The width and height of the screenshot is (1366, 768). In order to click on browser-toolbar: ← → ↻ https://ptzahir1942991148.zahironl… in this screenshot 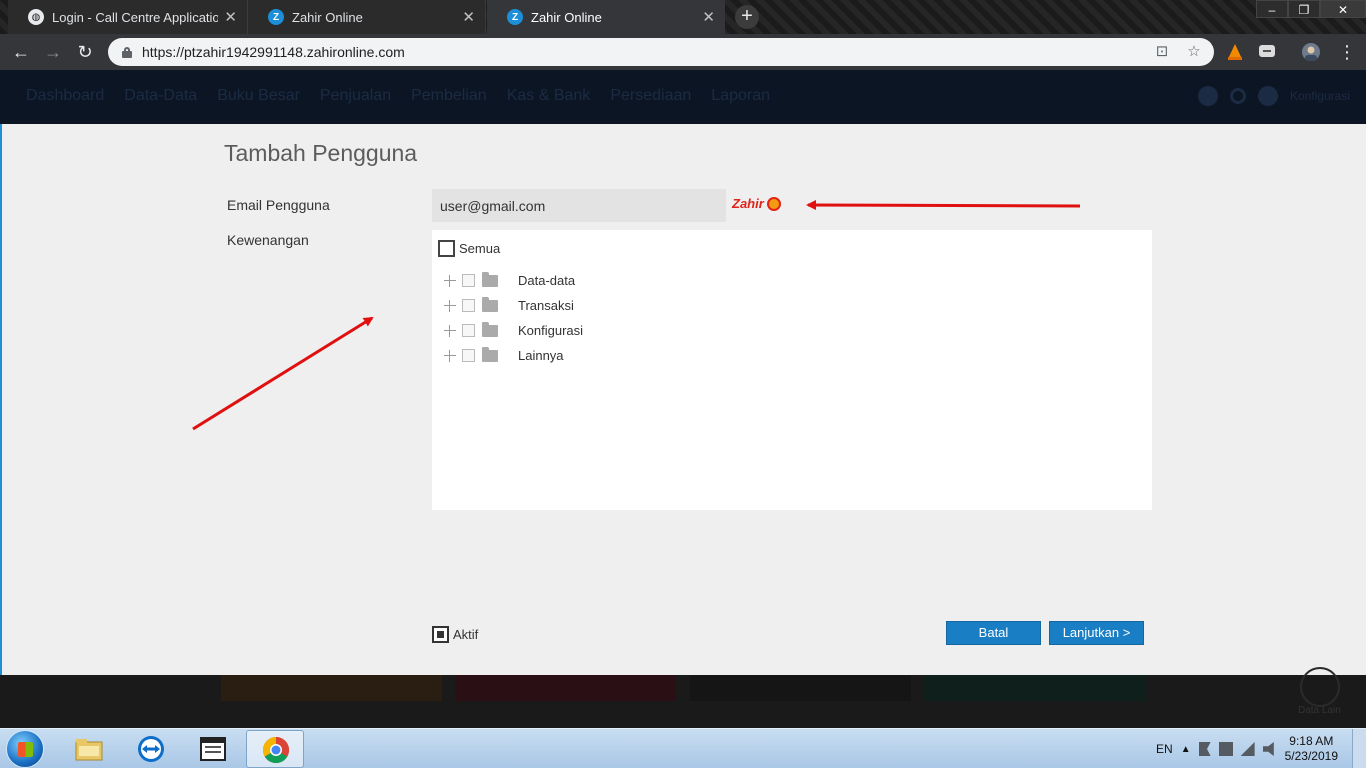, I will do `click(683, 52)`.